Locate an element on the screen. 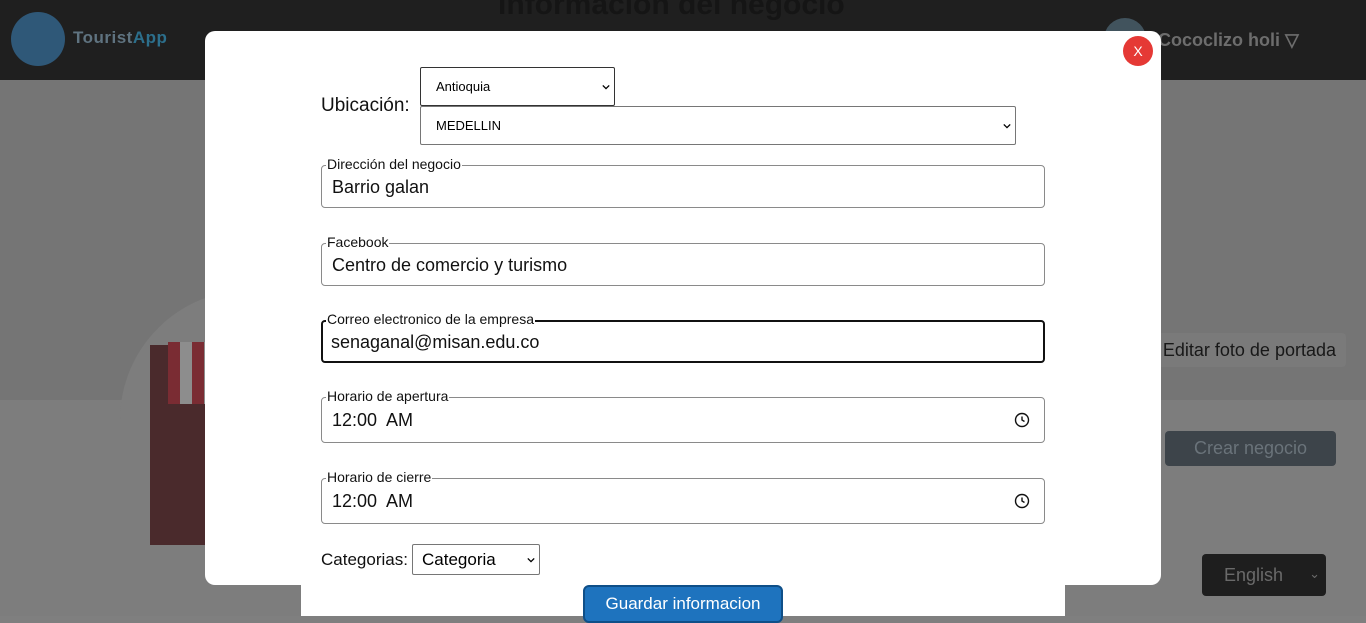  field-legend: Horario de apertura is located at coordinates (388, 396).